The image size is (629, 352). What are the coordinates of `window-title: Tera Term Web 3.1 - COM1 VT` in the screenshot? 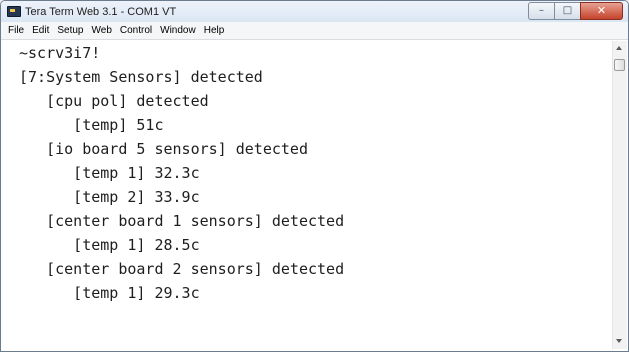 It's located at (101, 11).